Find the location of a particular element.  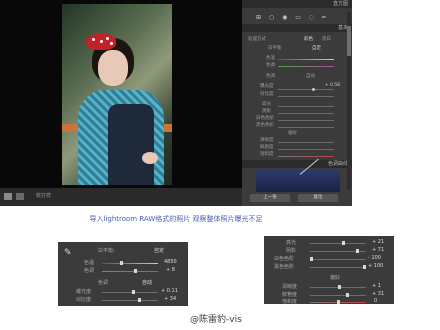

exposure-value: + 0.11 is located at coordinates (169, 291).